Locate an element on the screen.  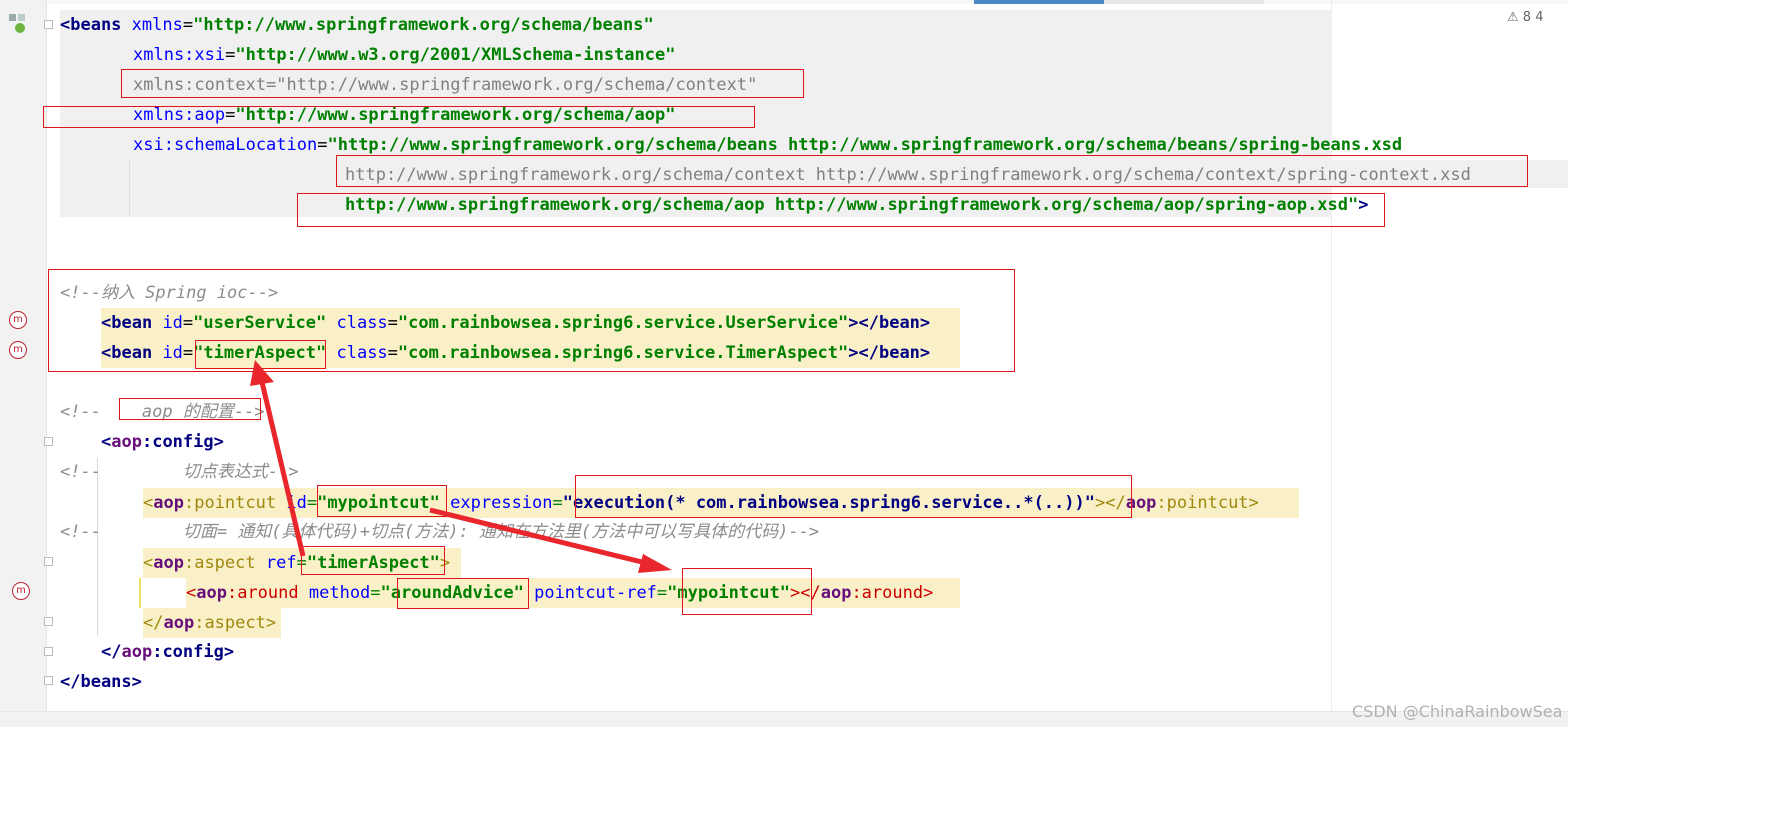
csdn-watermark: CSDN @ChinaRainbowSea is located at coordinates (1457, 711).